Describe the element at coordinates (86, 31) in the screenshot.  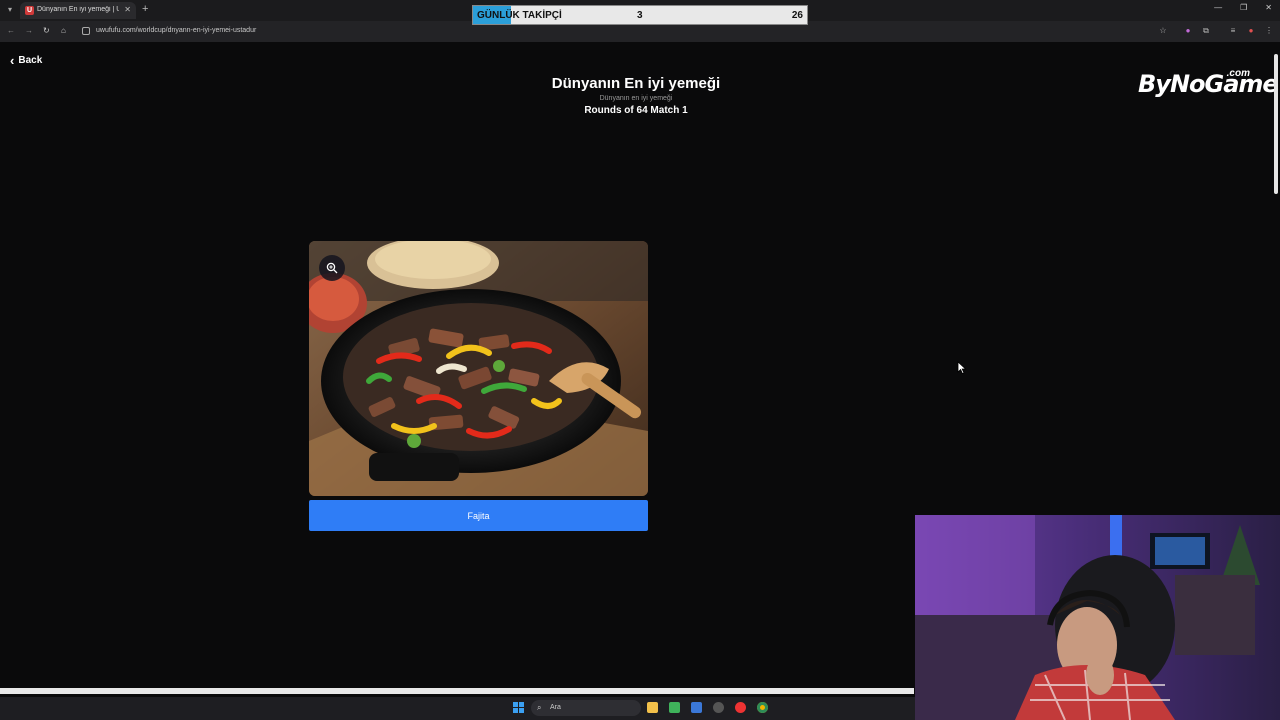
I see `site-info-icon` at that location.